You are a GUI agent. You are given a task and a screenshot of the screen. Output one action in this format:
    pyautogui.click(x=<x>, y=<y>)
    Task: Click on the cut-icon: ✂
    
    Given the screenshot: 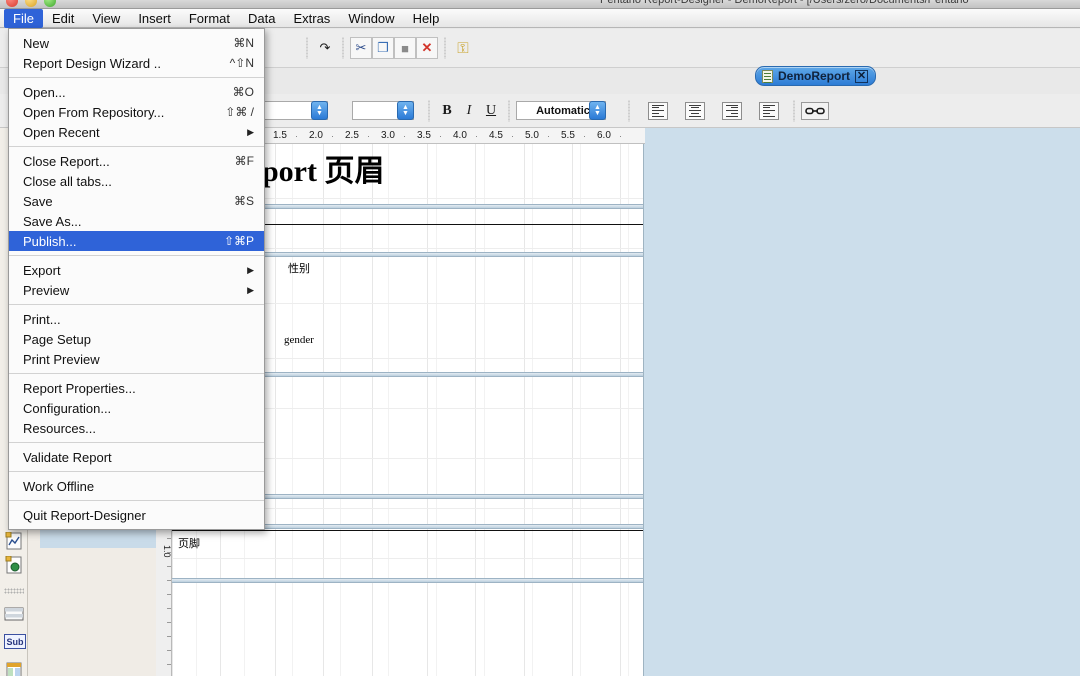 What is the action you would take?
    pyautogui.click(x=361, y=48)
    